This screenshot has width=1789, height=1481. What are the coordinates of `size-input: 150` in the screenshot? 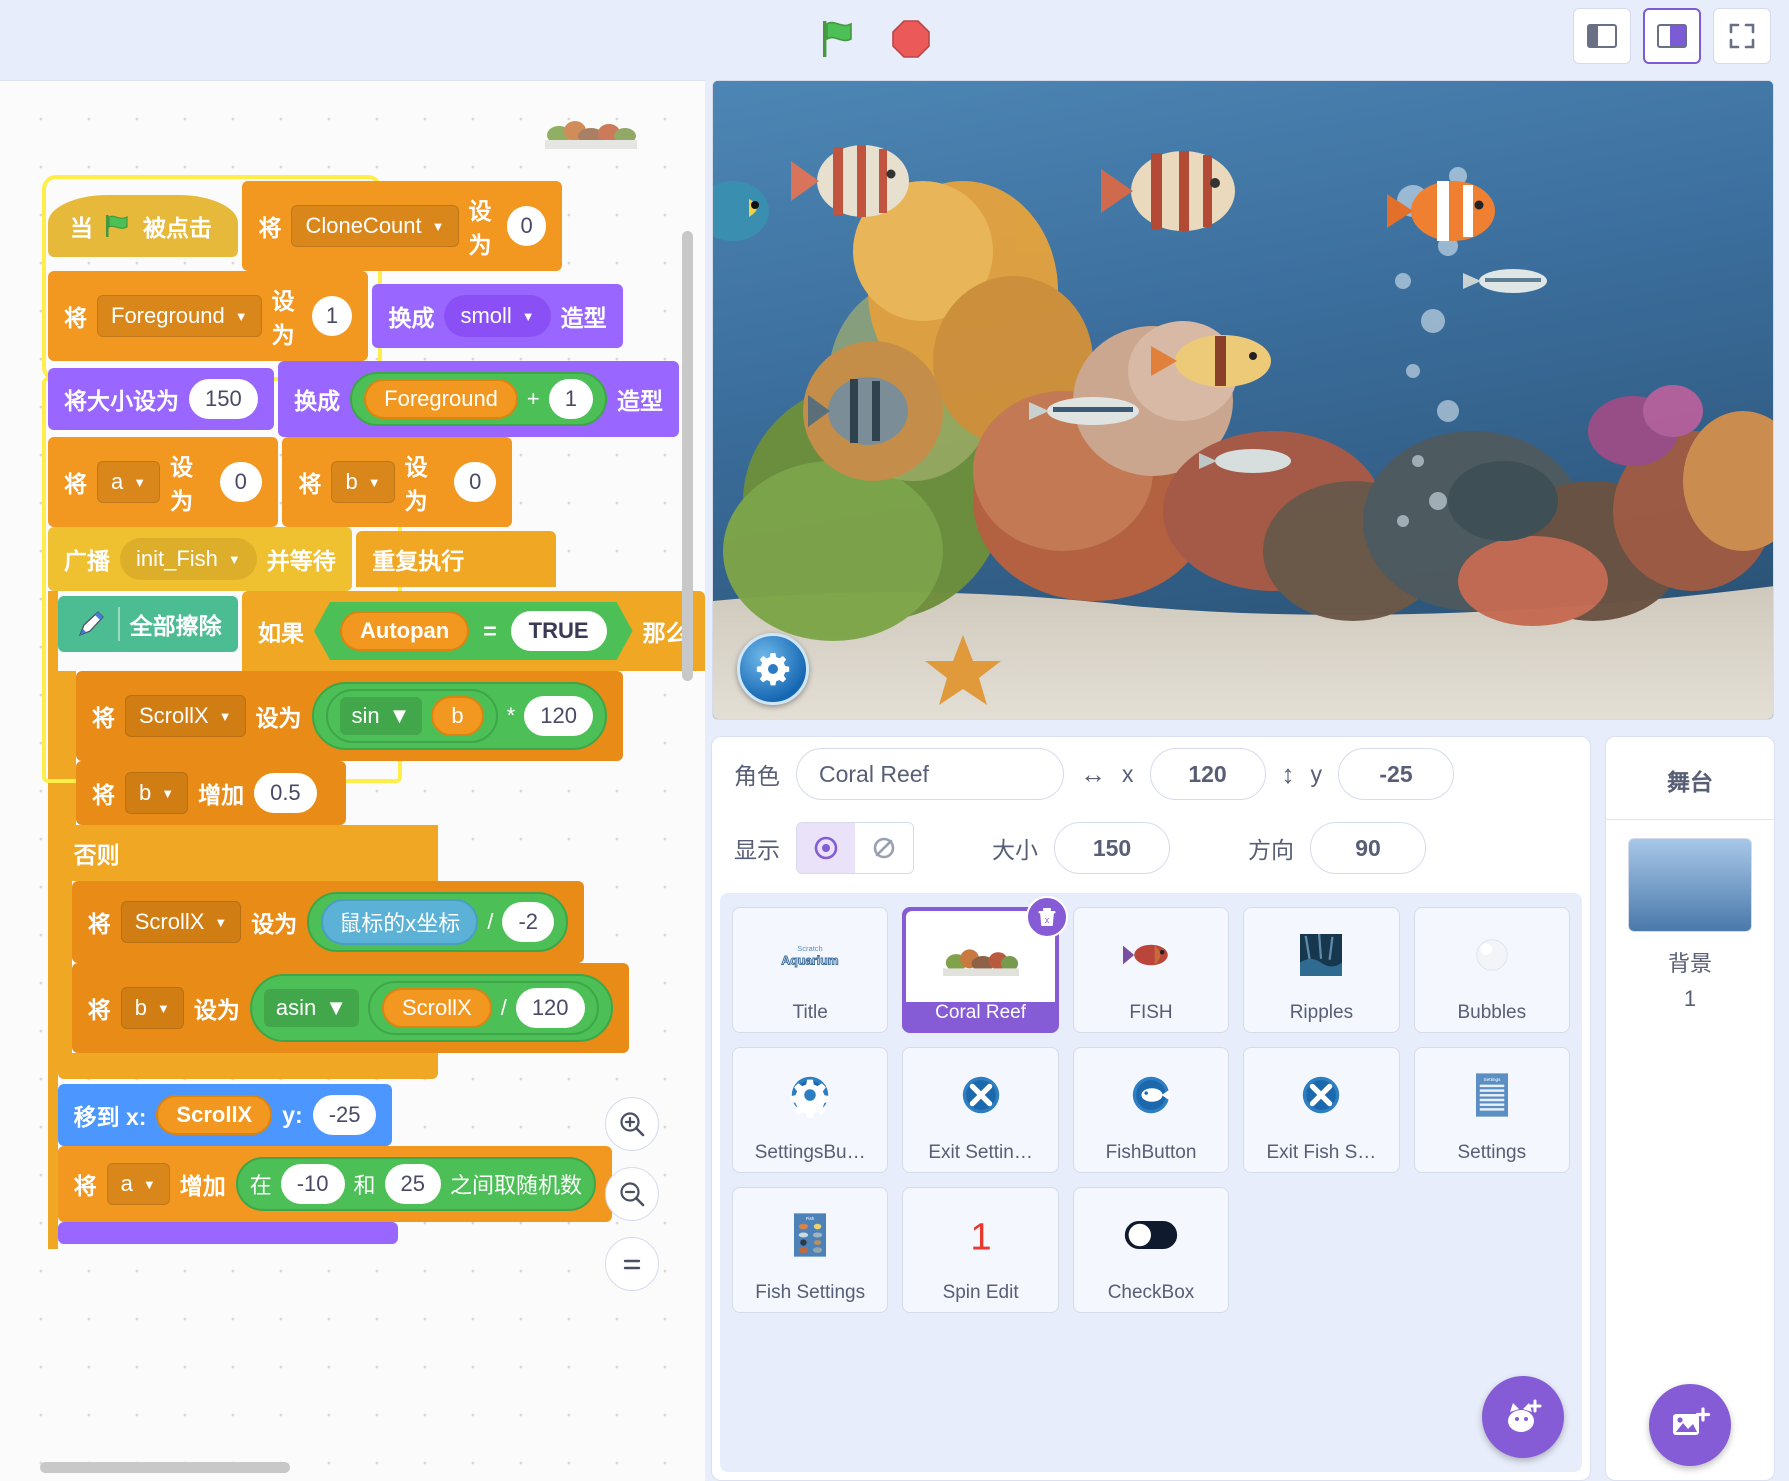 It's located at (223, 399).